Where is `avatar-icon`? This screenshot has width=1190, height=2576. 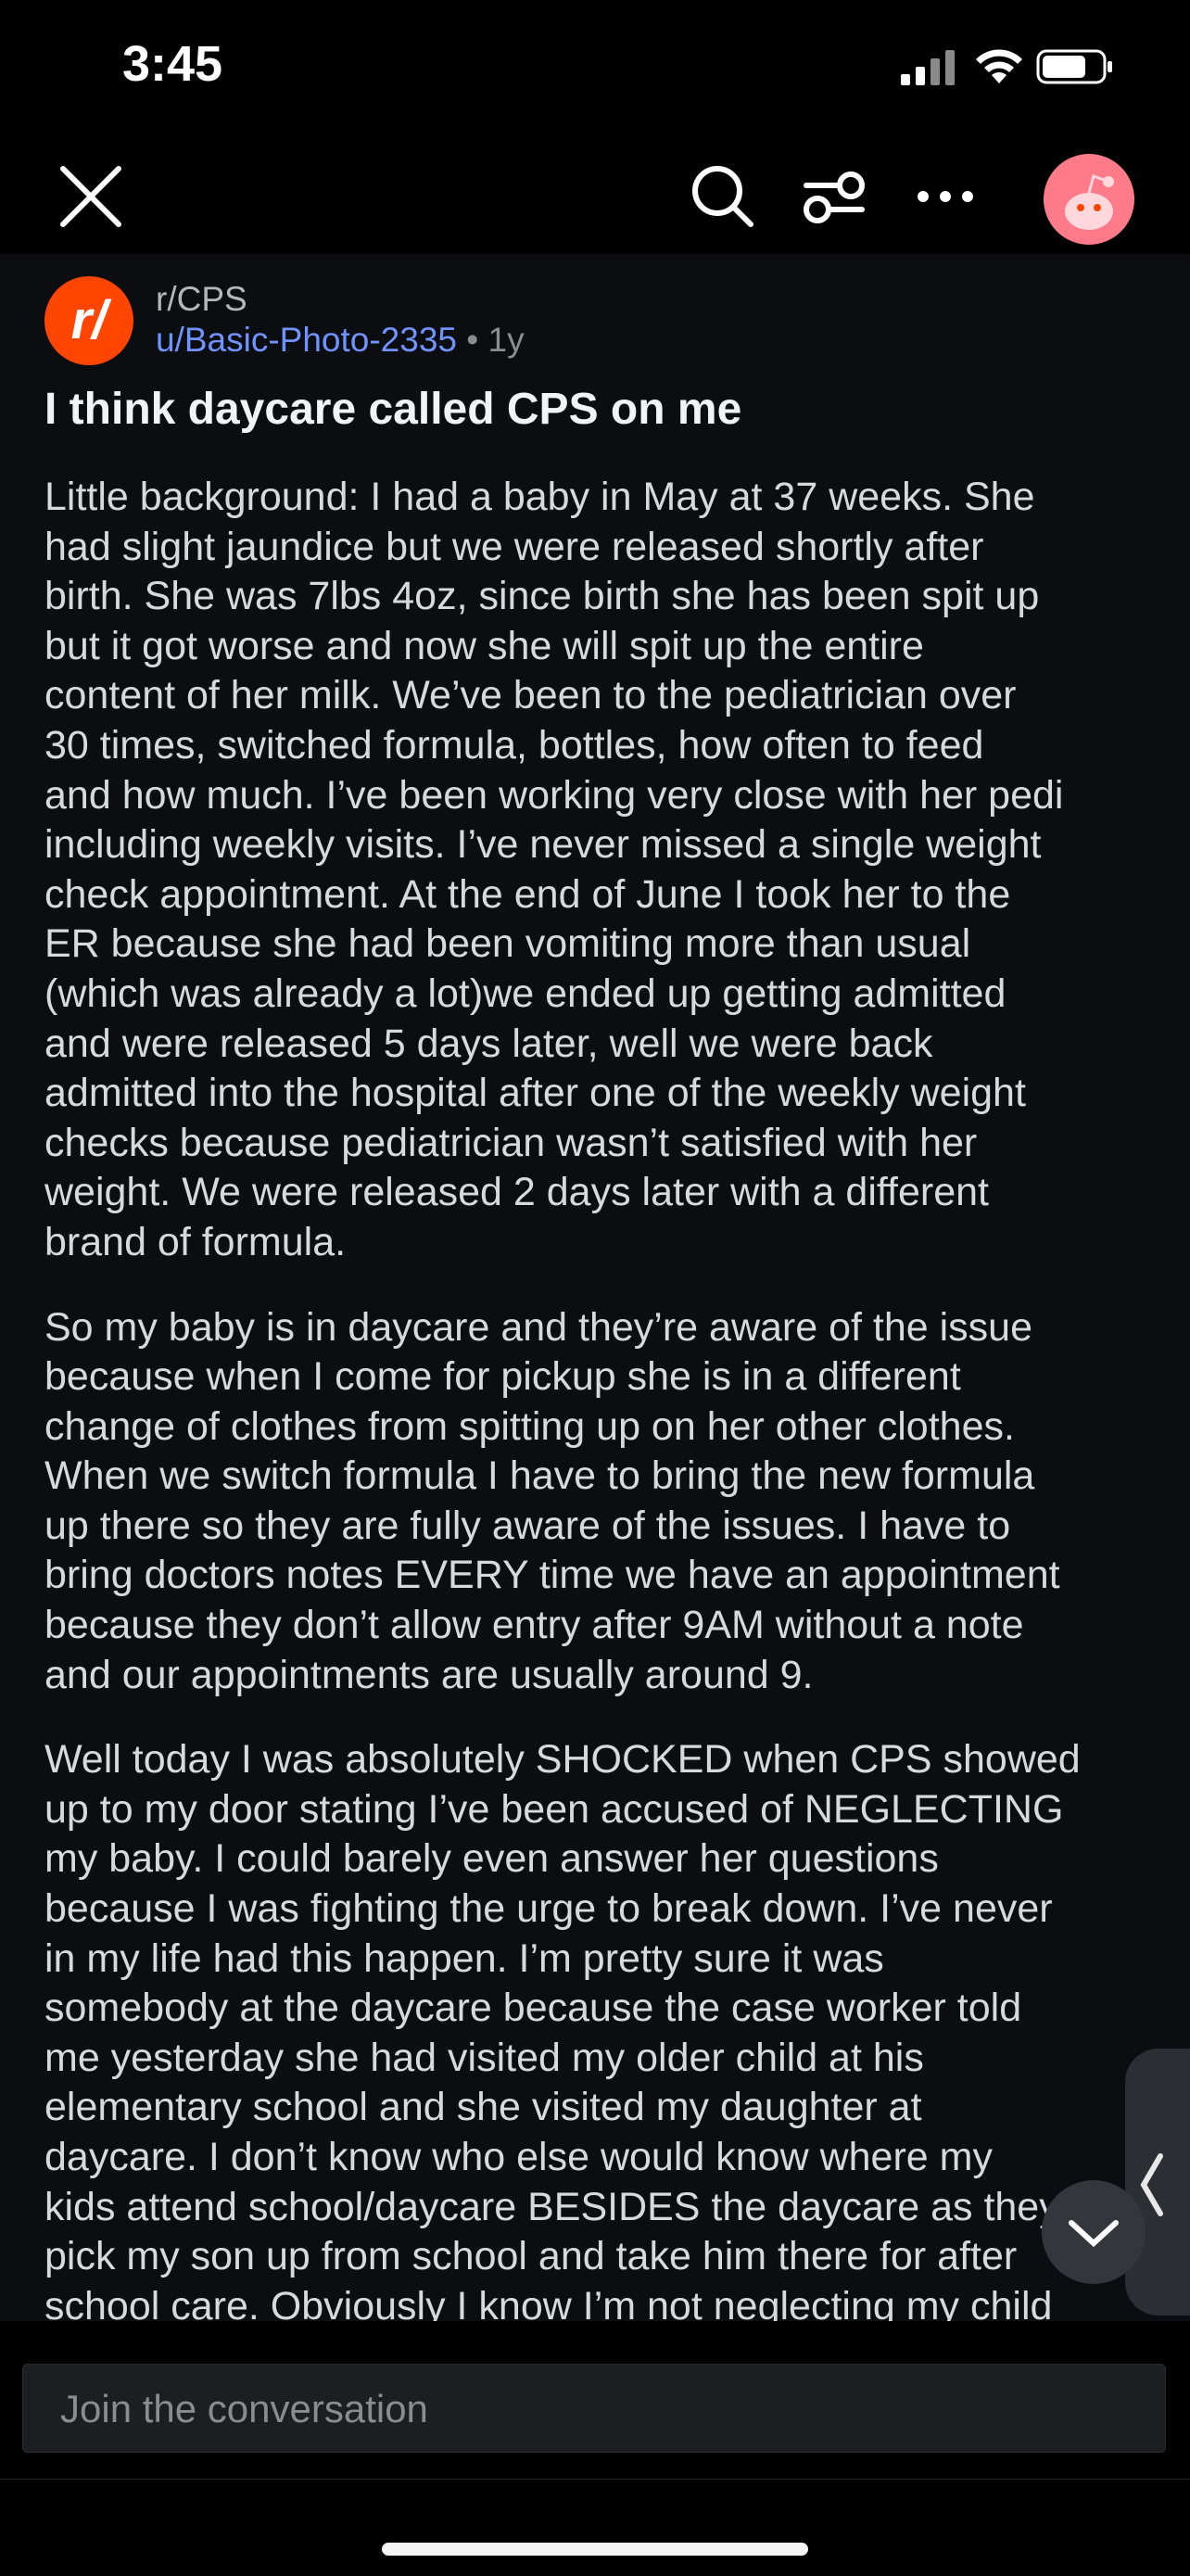 avatar-icon is located at coordinates (1089, 199).